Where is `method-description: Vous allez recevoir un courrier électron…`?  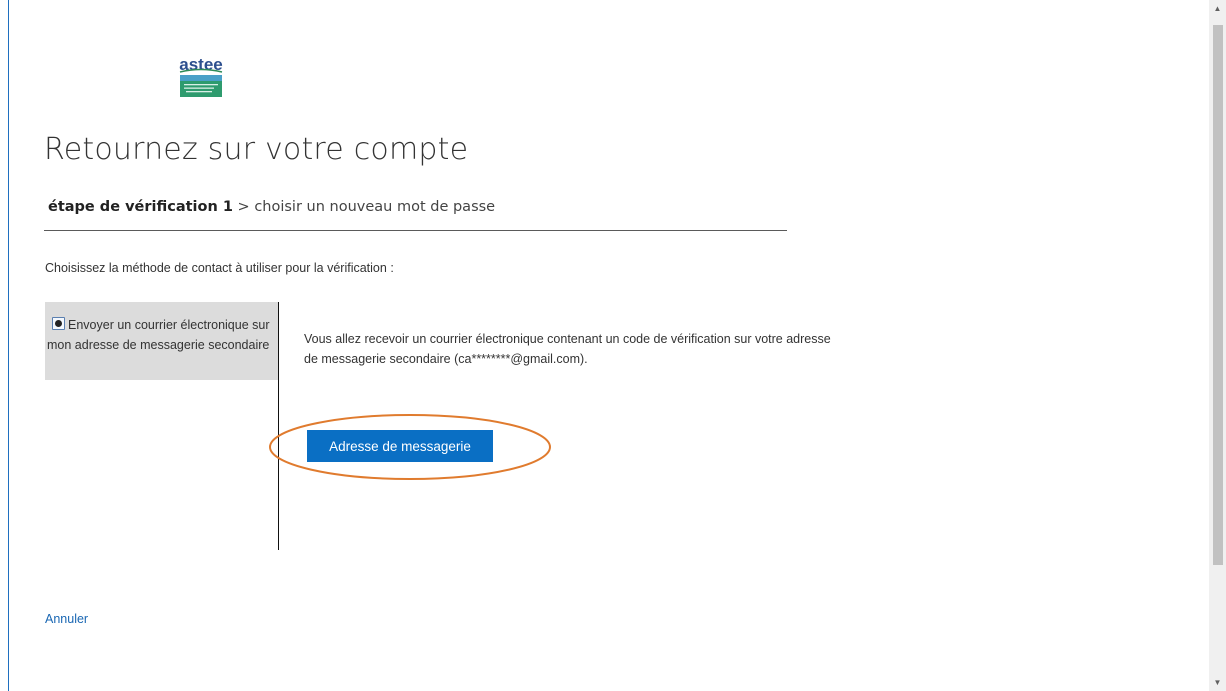
method-description: Vous allez recevoir un courrier électron… is located at coordinates (567, 349).